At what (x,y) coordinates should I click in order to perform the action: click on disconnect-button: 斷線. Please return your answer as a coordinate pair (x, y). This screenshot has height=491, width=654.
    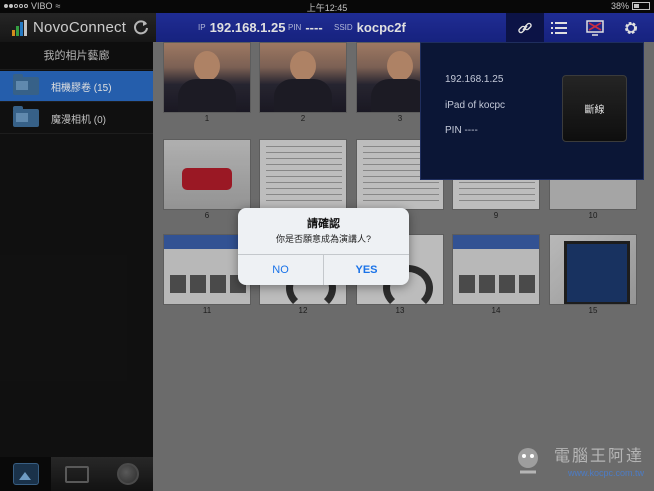
    Looking at the image, I should click on (594, 108).